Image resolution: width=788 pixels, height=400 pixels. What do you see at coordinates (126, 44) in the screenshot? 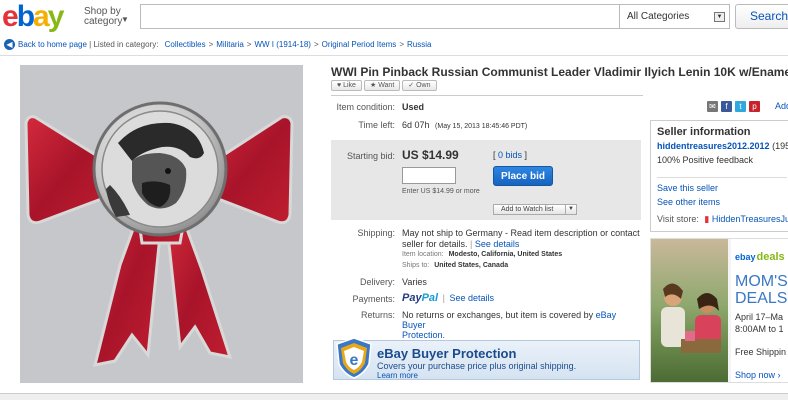
I see `listed-in-label: Listed in category:` at bounding box center [126, 44].